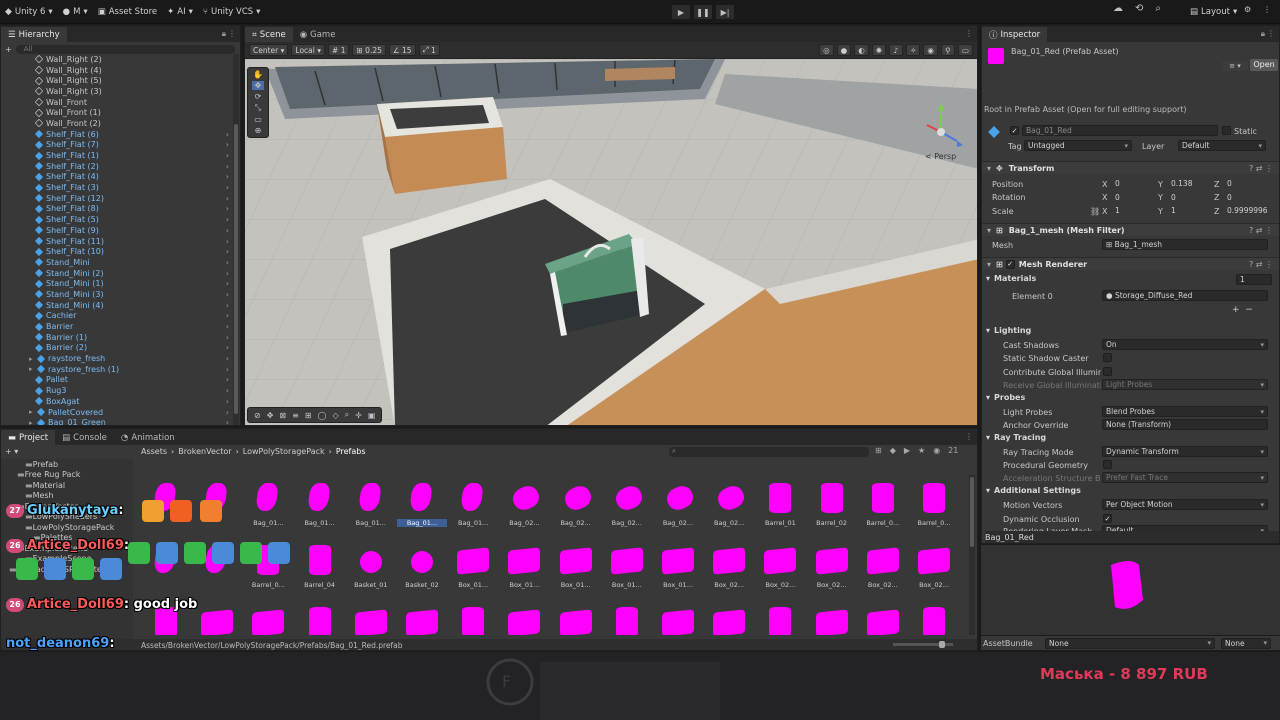  What do you see at coordinates (117, 283) in the screenshot?
I see `hierarchy-item: Stand_Mini (1) ›` at bounding box center [117, 283].